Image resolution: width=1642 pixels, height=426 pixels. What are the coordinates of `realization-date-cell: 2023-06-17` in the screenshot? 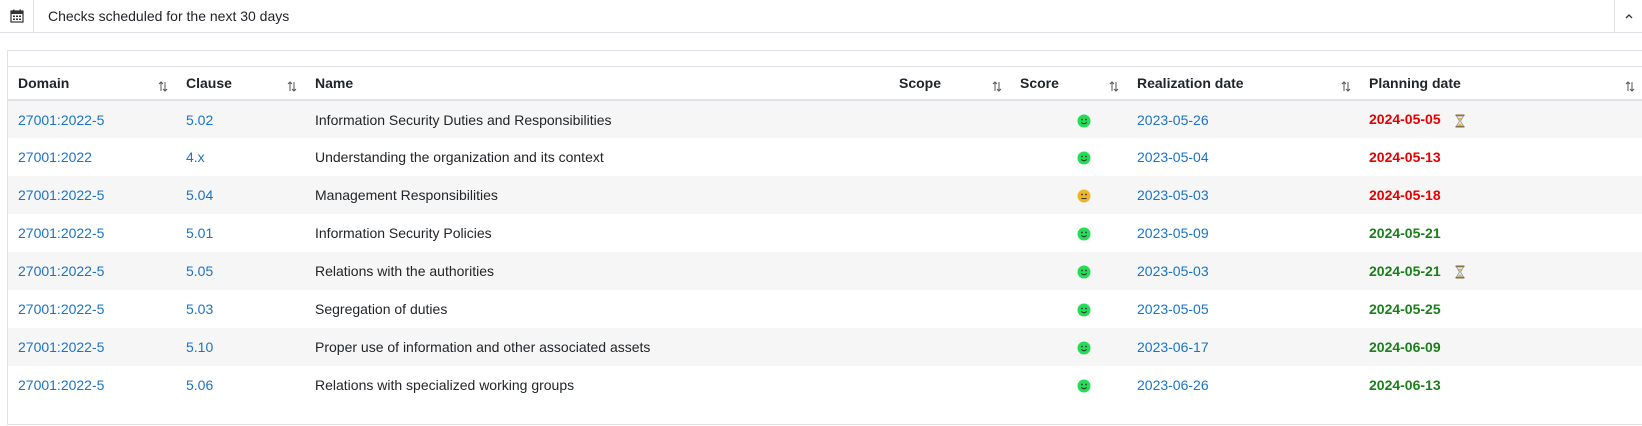 It's located at (1243, 347).